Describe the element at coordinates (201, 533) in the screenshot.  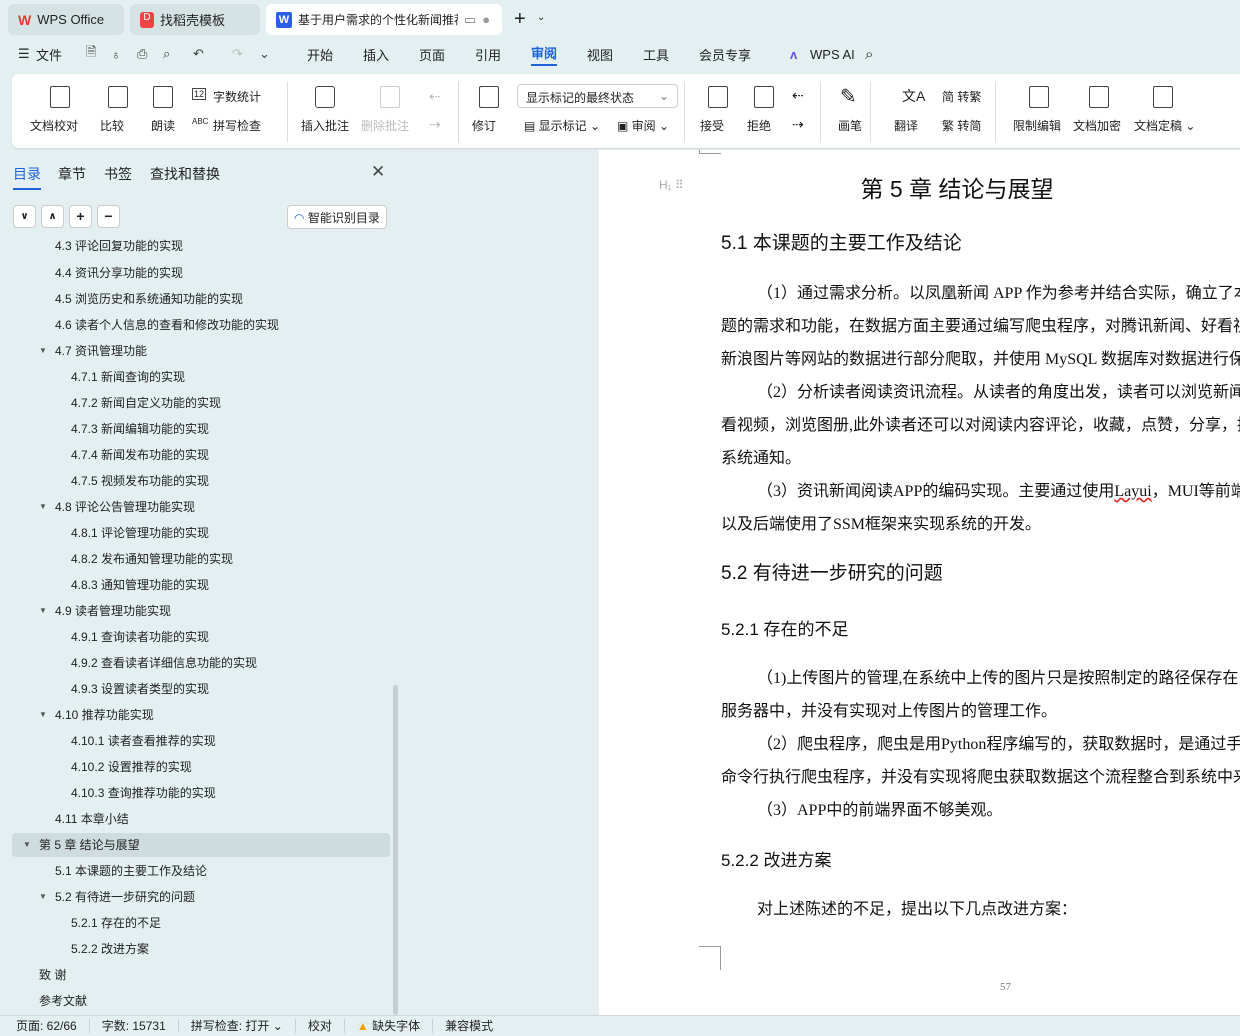
I see `toc-item: 4.8.1 评论管理功能的实现` at that location.